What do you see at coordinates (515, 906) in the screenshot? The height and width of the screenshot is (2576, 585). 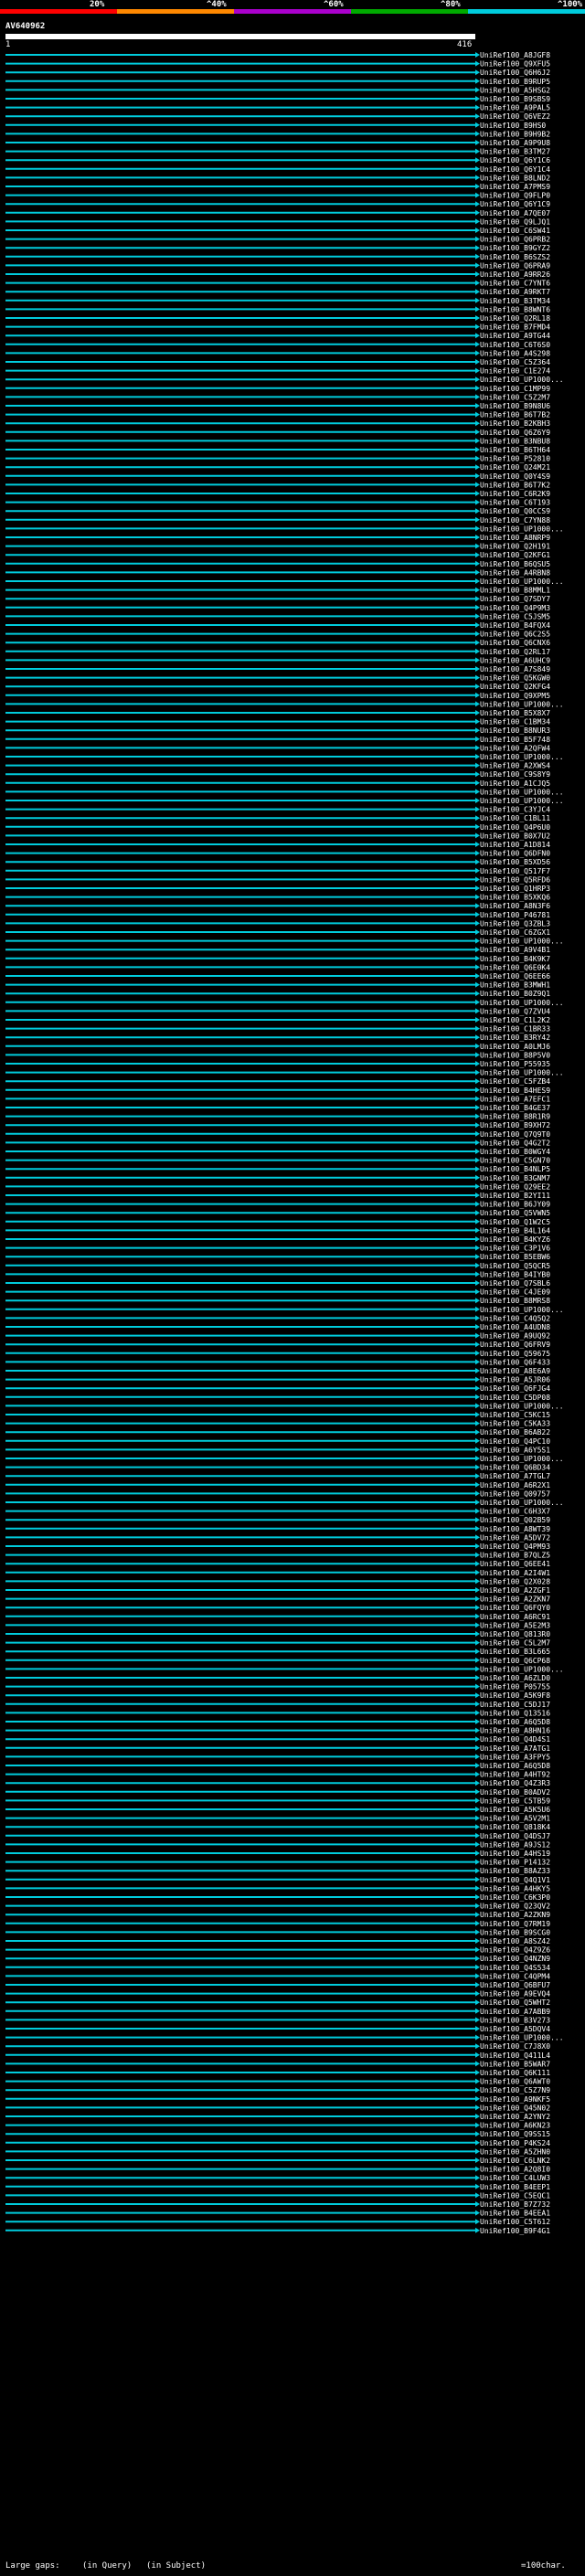 I see `hit-label: UniRef100_A8N3F6` at bounding box center [515, 906].